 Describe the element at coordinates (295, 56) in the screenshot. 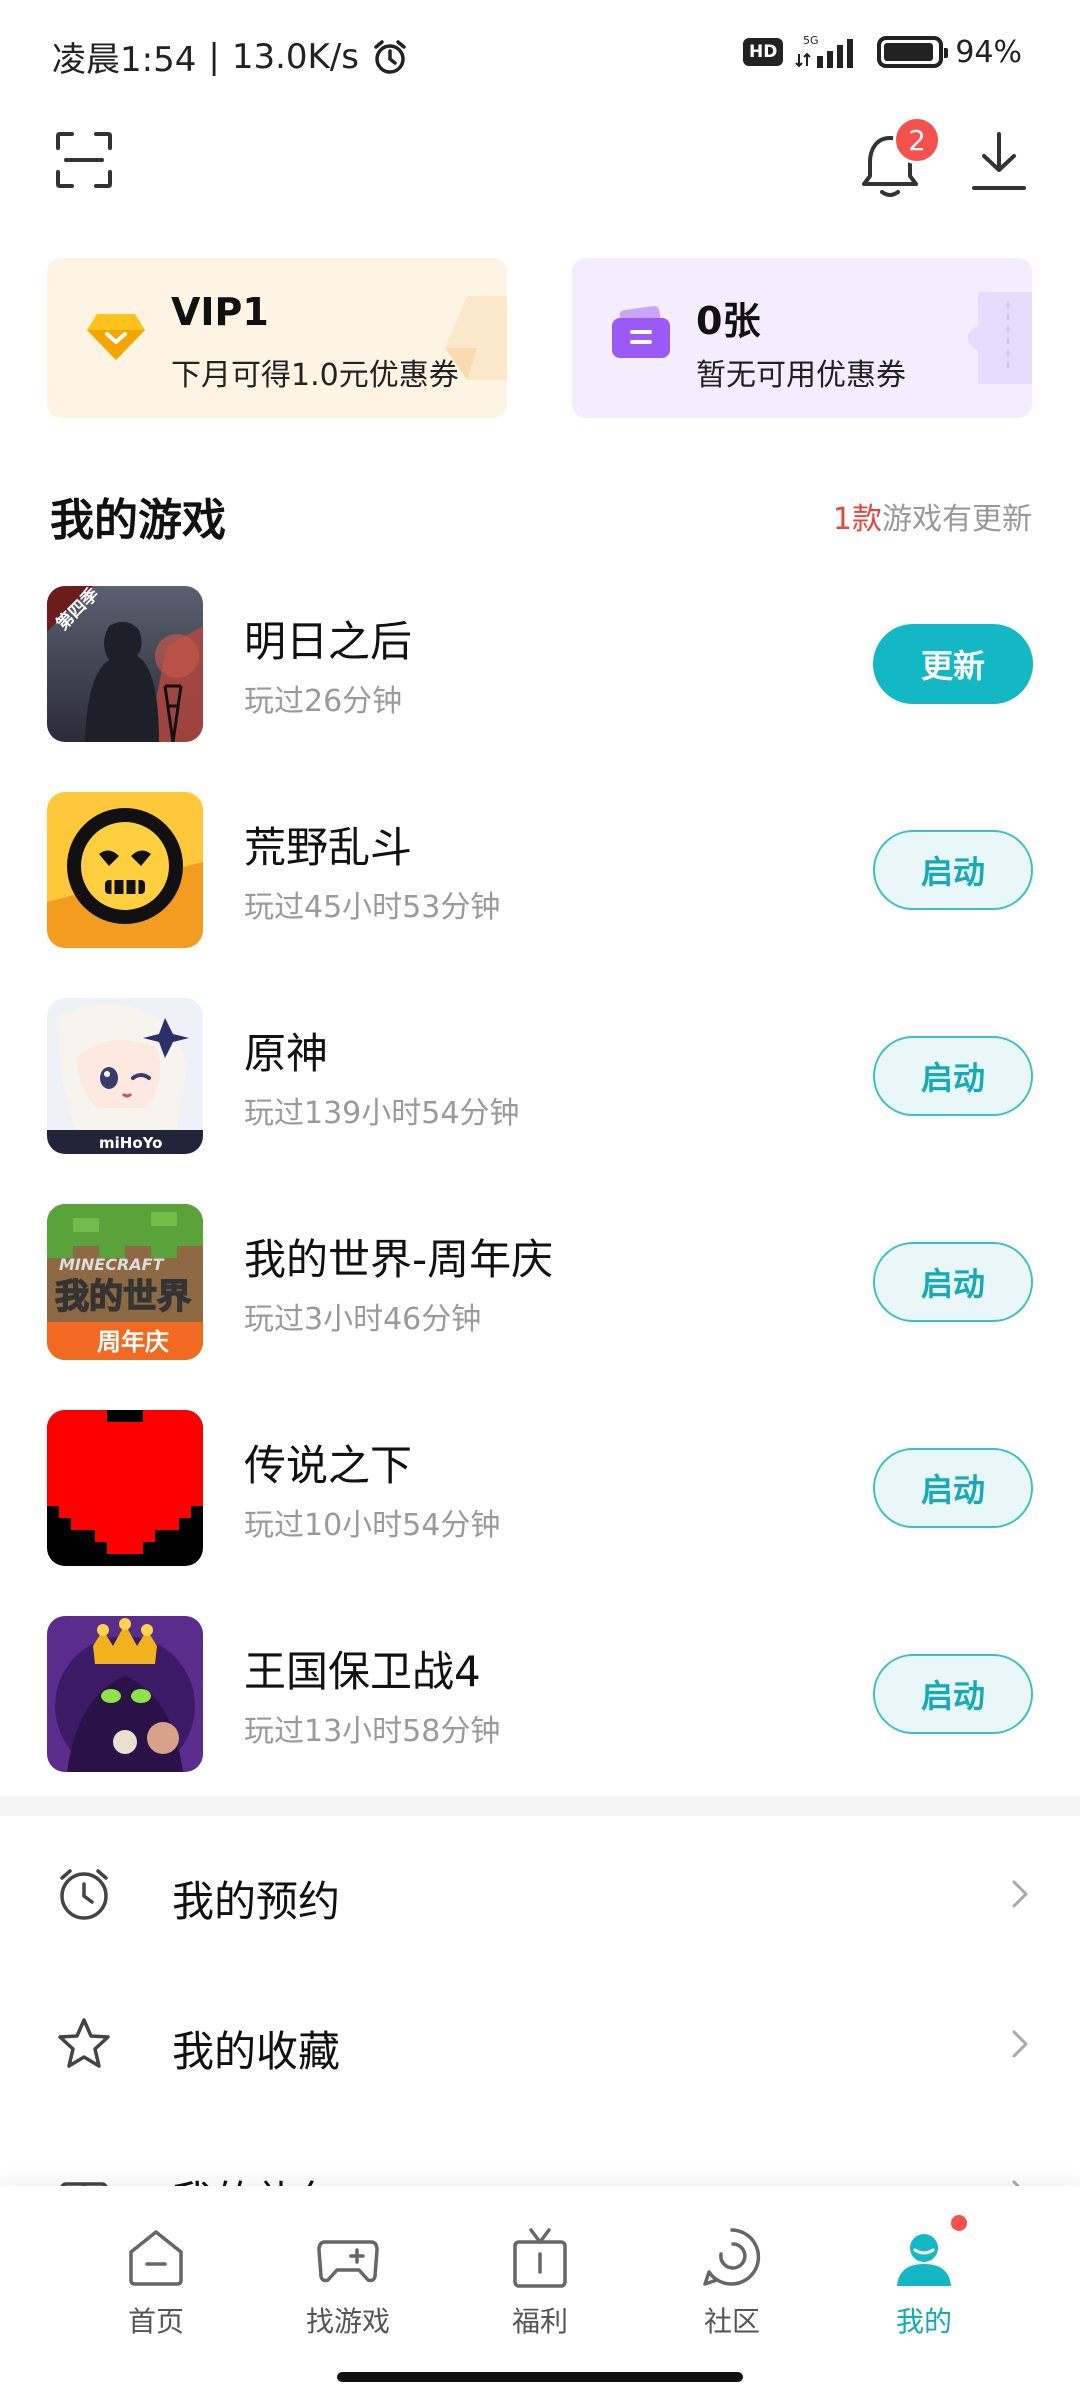

I see `status-net-speed: 13.0K/s` at that location.